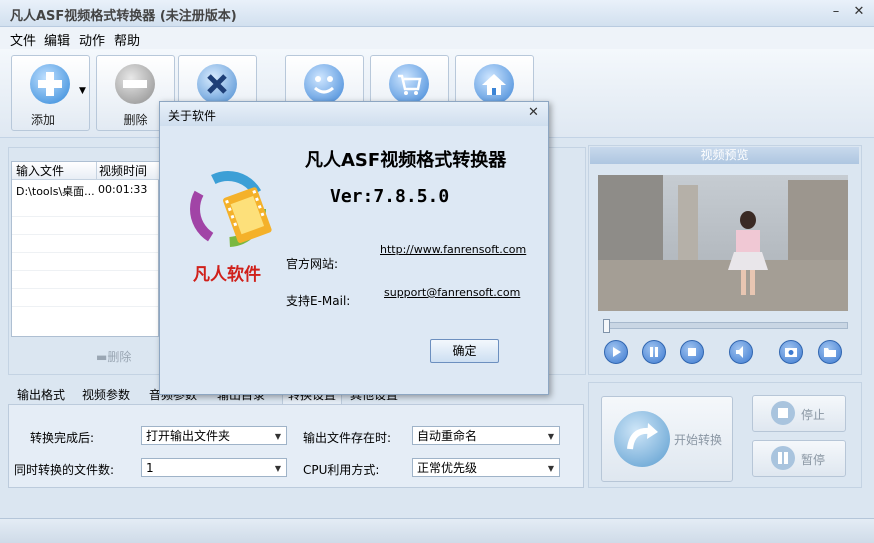 Image resolution: width=874 pixels, height=543 pixels. I want to click on pause-icon, so click(654, 352).